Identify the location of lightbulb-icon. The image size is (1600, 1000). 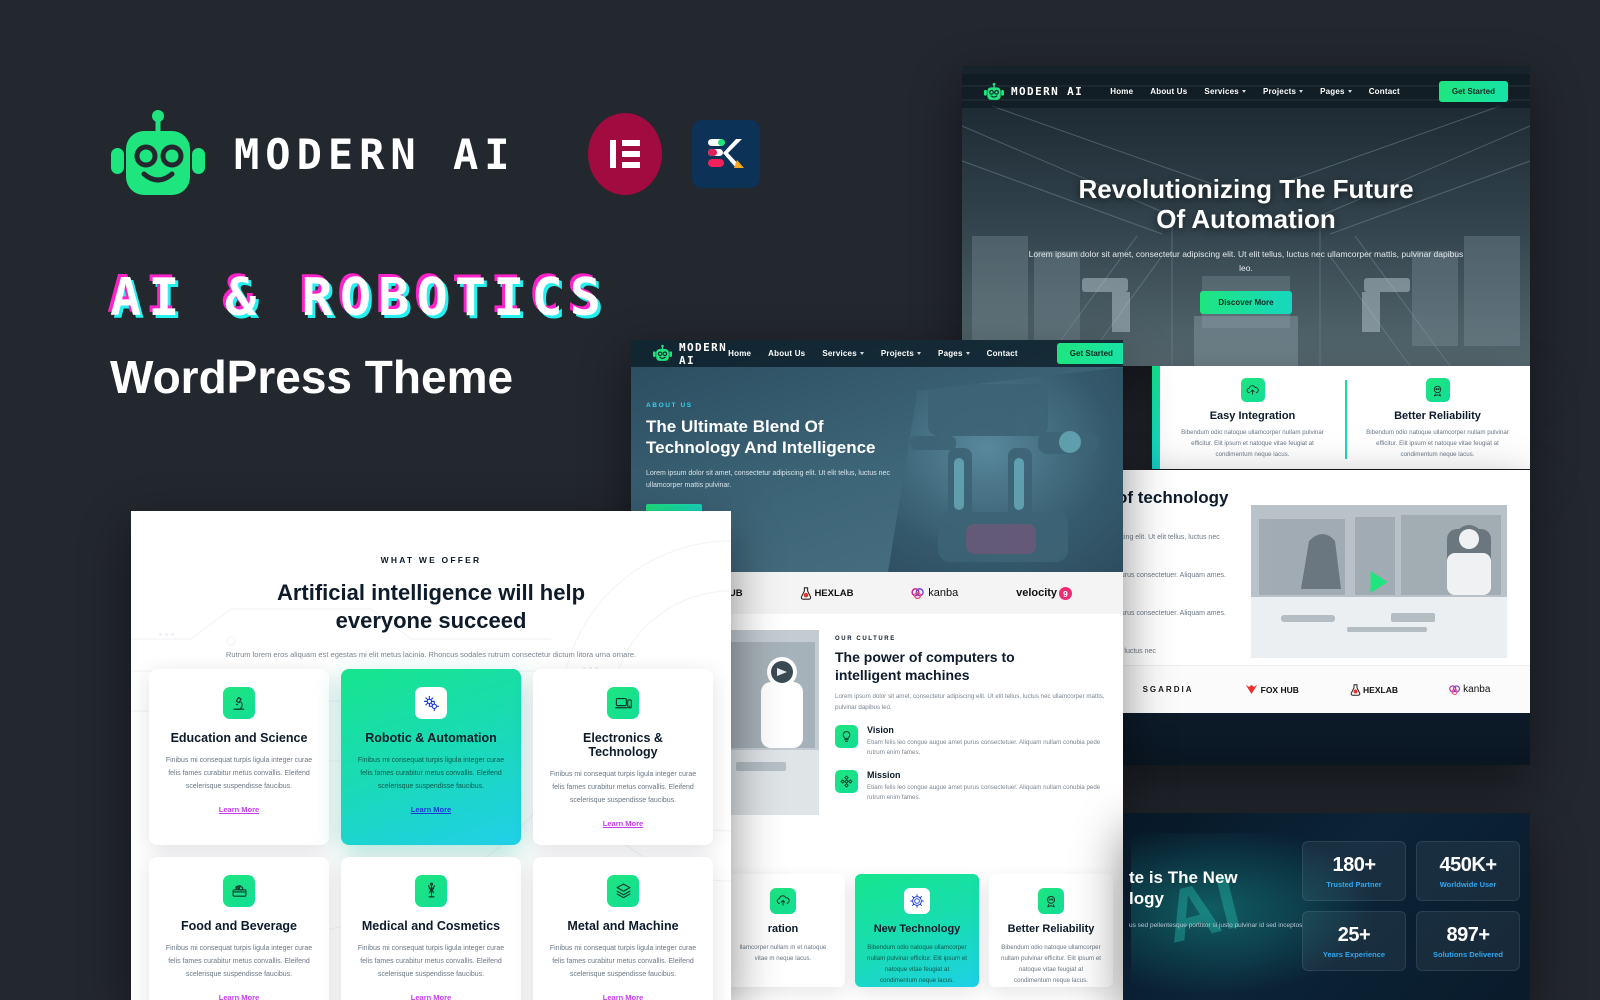
(846, 736).